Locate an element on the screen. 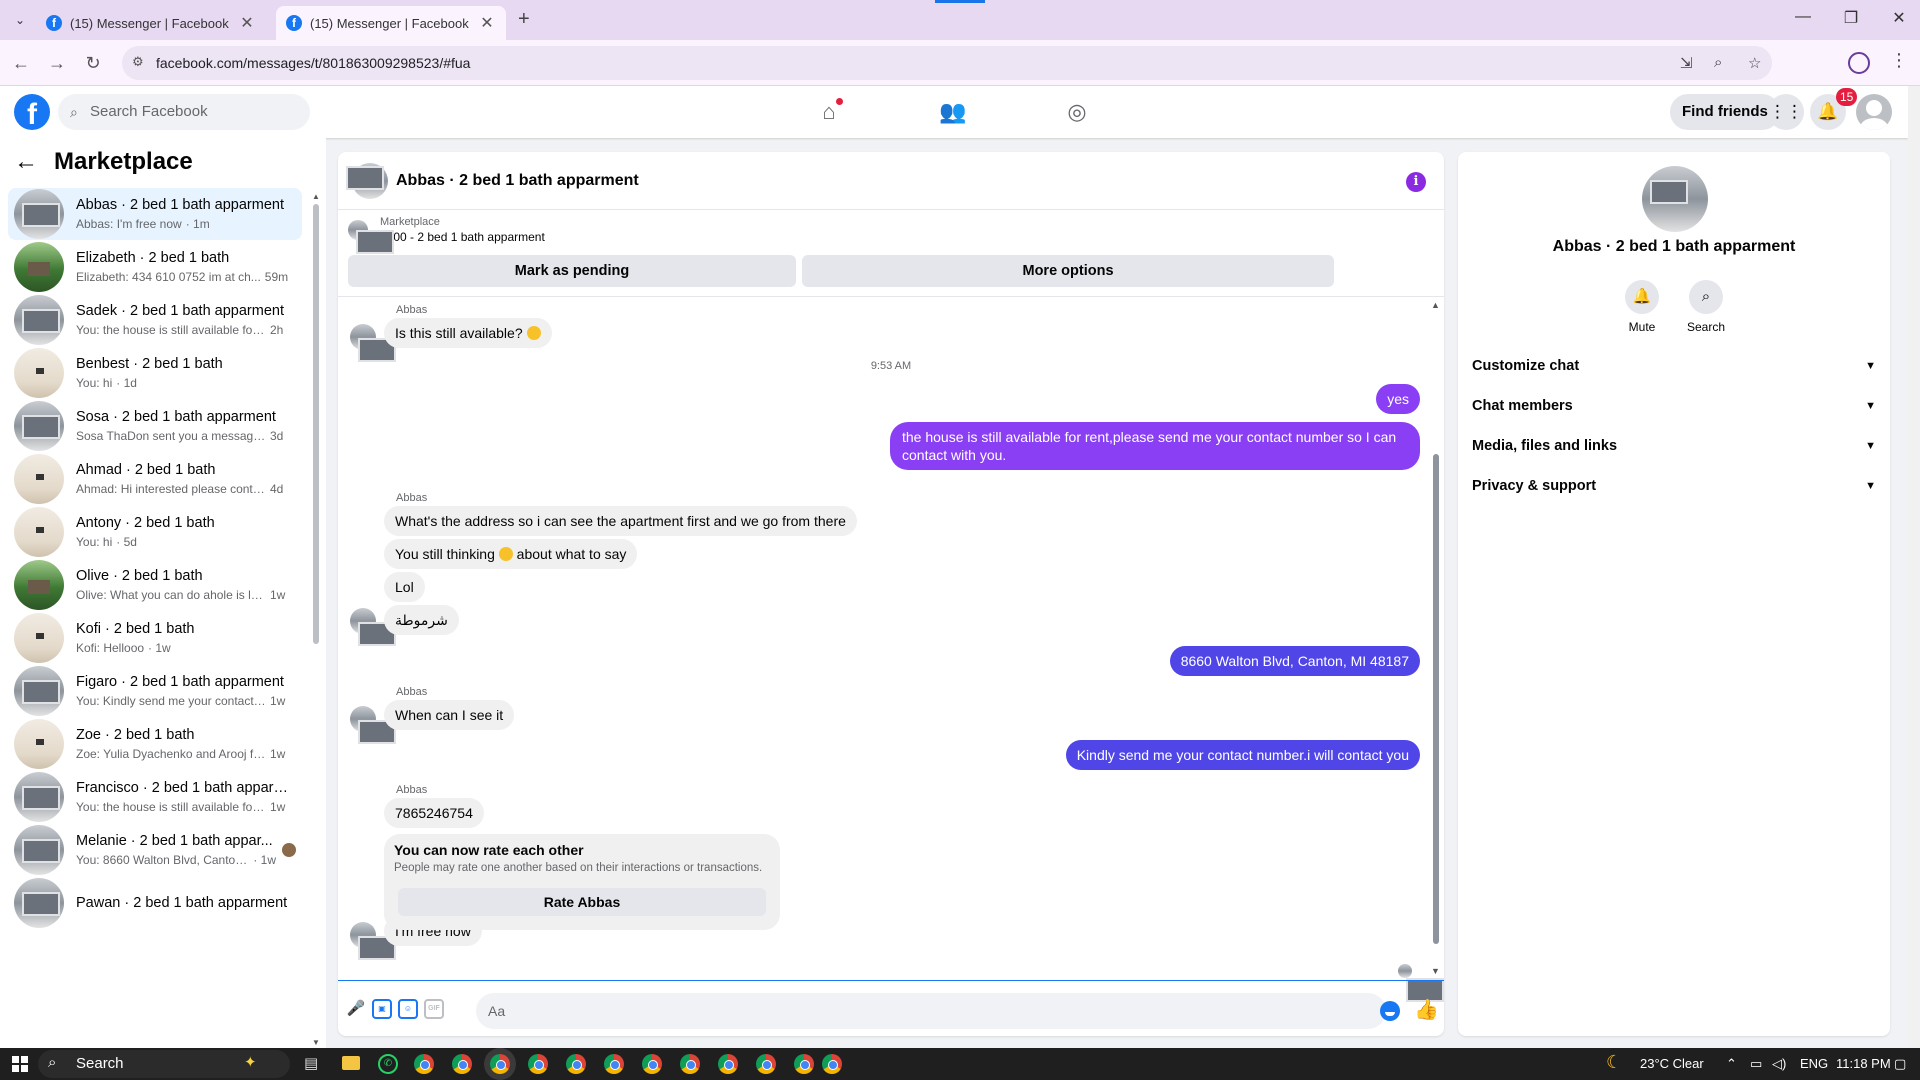 This screenshot has width=1920, height=1080. facebook-search-input: ⌕ Search Facebook is located at coordinates (184, 112).